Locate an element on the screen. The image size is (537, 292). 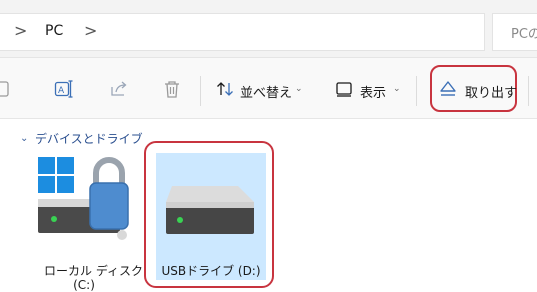
view-button: 表示 is located at coordinates (373, 91).